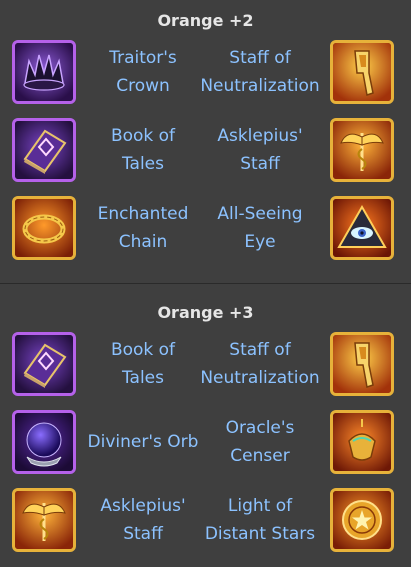  Describe the element at coordinates (143, 442) in the screenshot. I see `item-name: Diviner's Orb` at that location.